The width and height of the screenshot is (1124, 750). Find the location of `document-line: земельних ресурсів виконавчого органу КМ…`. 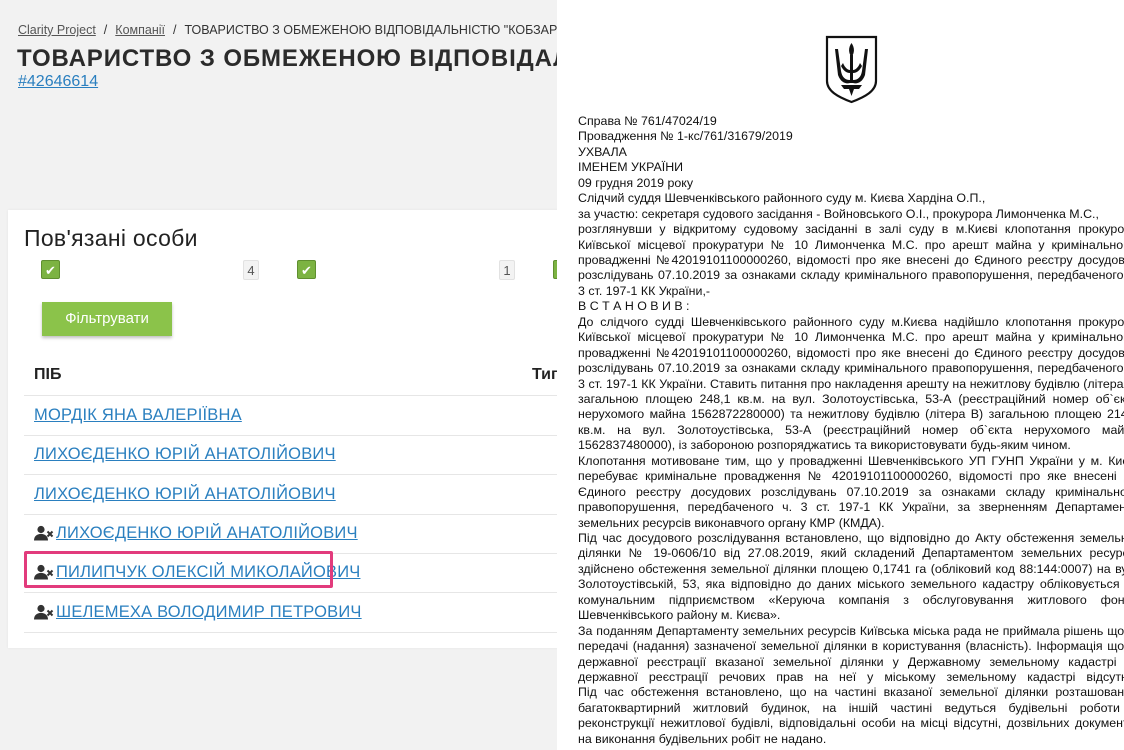

document-line: земельних ресурсів виконавчого органу КМ… is located at coordinates (731, 522).